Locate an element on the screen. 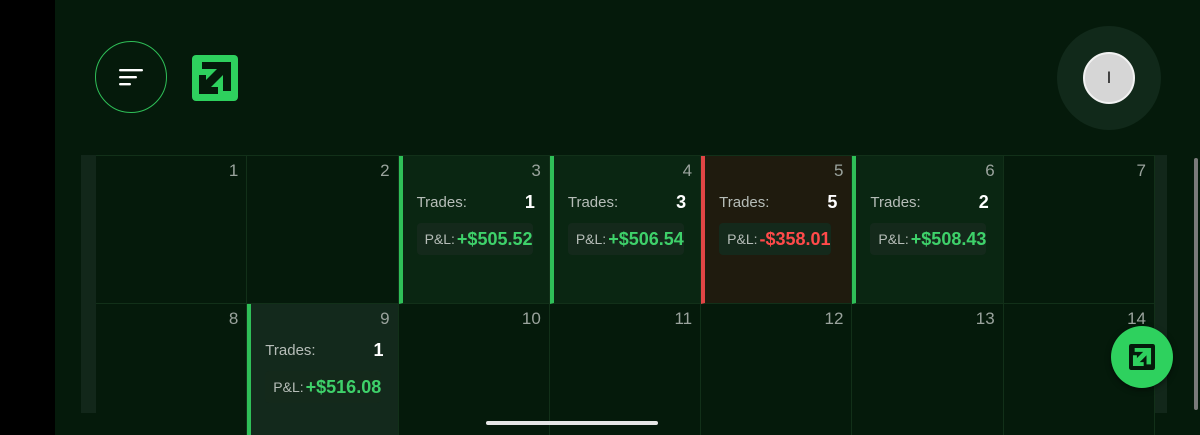 The height and width of the screenshot is (435, 1200). calendar-day-9: 9 Trades: 1 P&L: +$516.08 is located at coordinates (323, 369).